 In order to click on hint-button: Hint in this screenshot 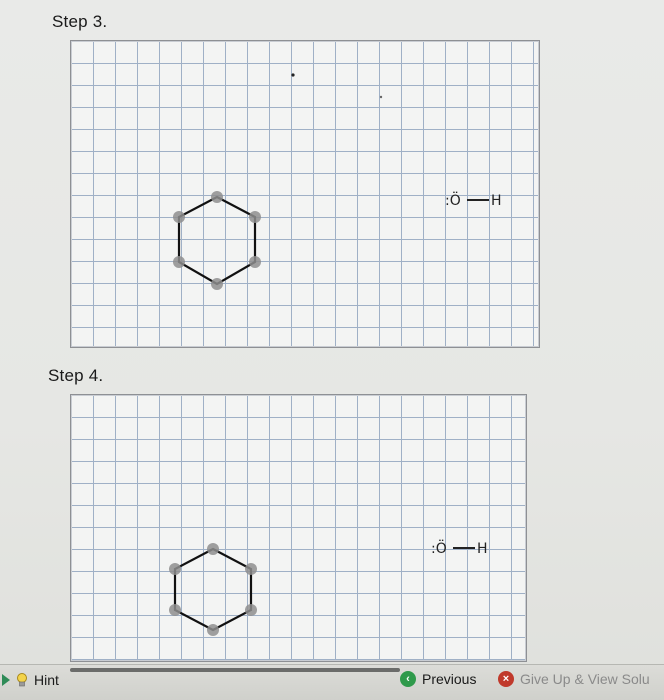, I will do `click(29, 680)`.